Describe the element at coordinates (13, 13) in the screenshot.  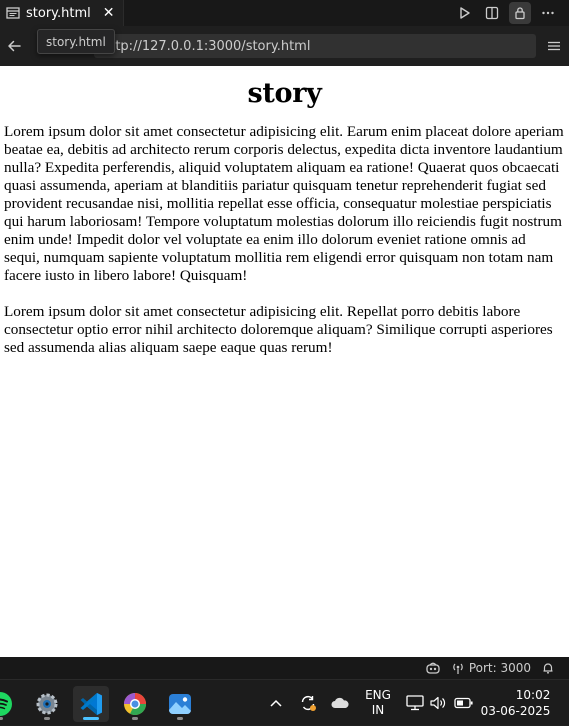
I see `preview-icon` at that location.